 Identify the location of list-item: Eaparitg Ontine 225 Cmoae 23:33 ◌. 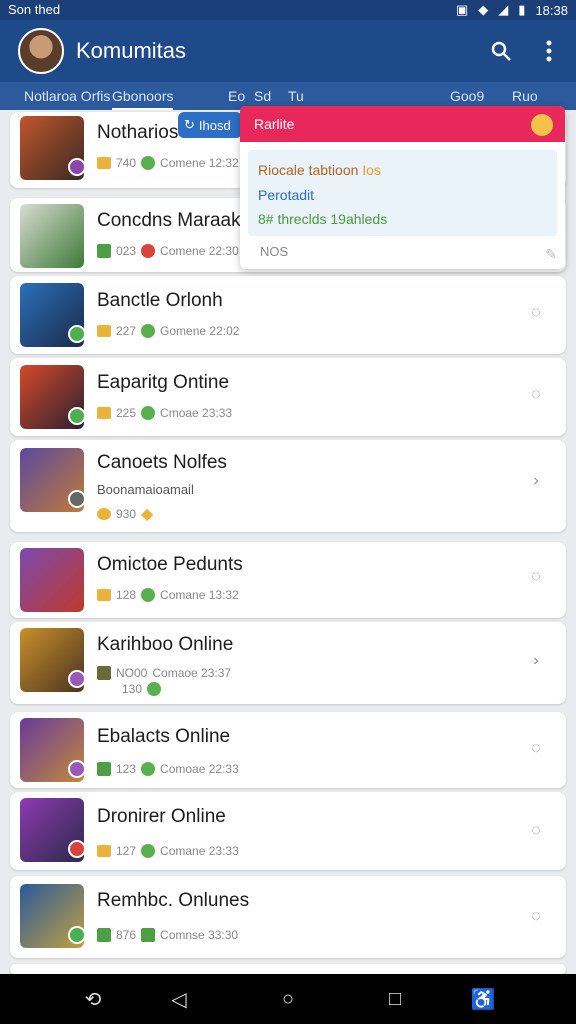
(288, 397).